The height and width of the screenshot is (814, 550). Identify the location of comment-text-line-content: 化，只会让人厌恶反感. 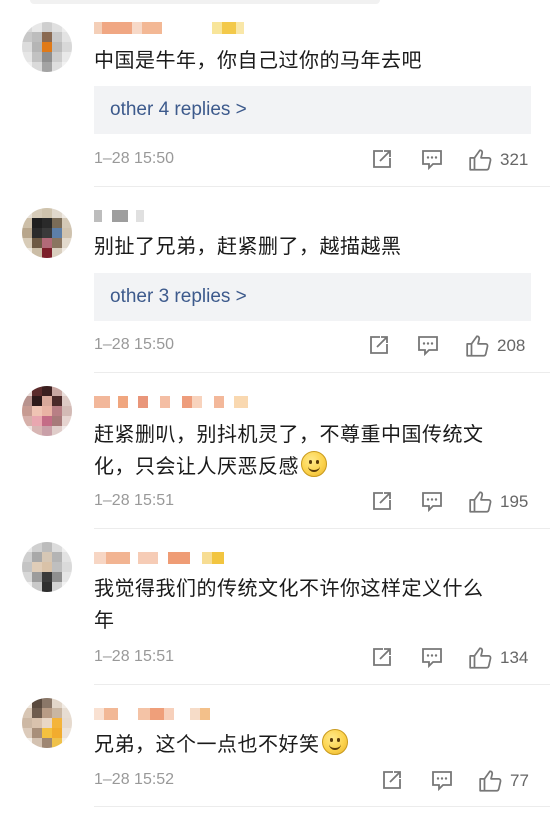
(196, 466).